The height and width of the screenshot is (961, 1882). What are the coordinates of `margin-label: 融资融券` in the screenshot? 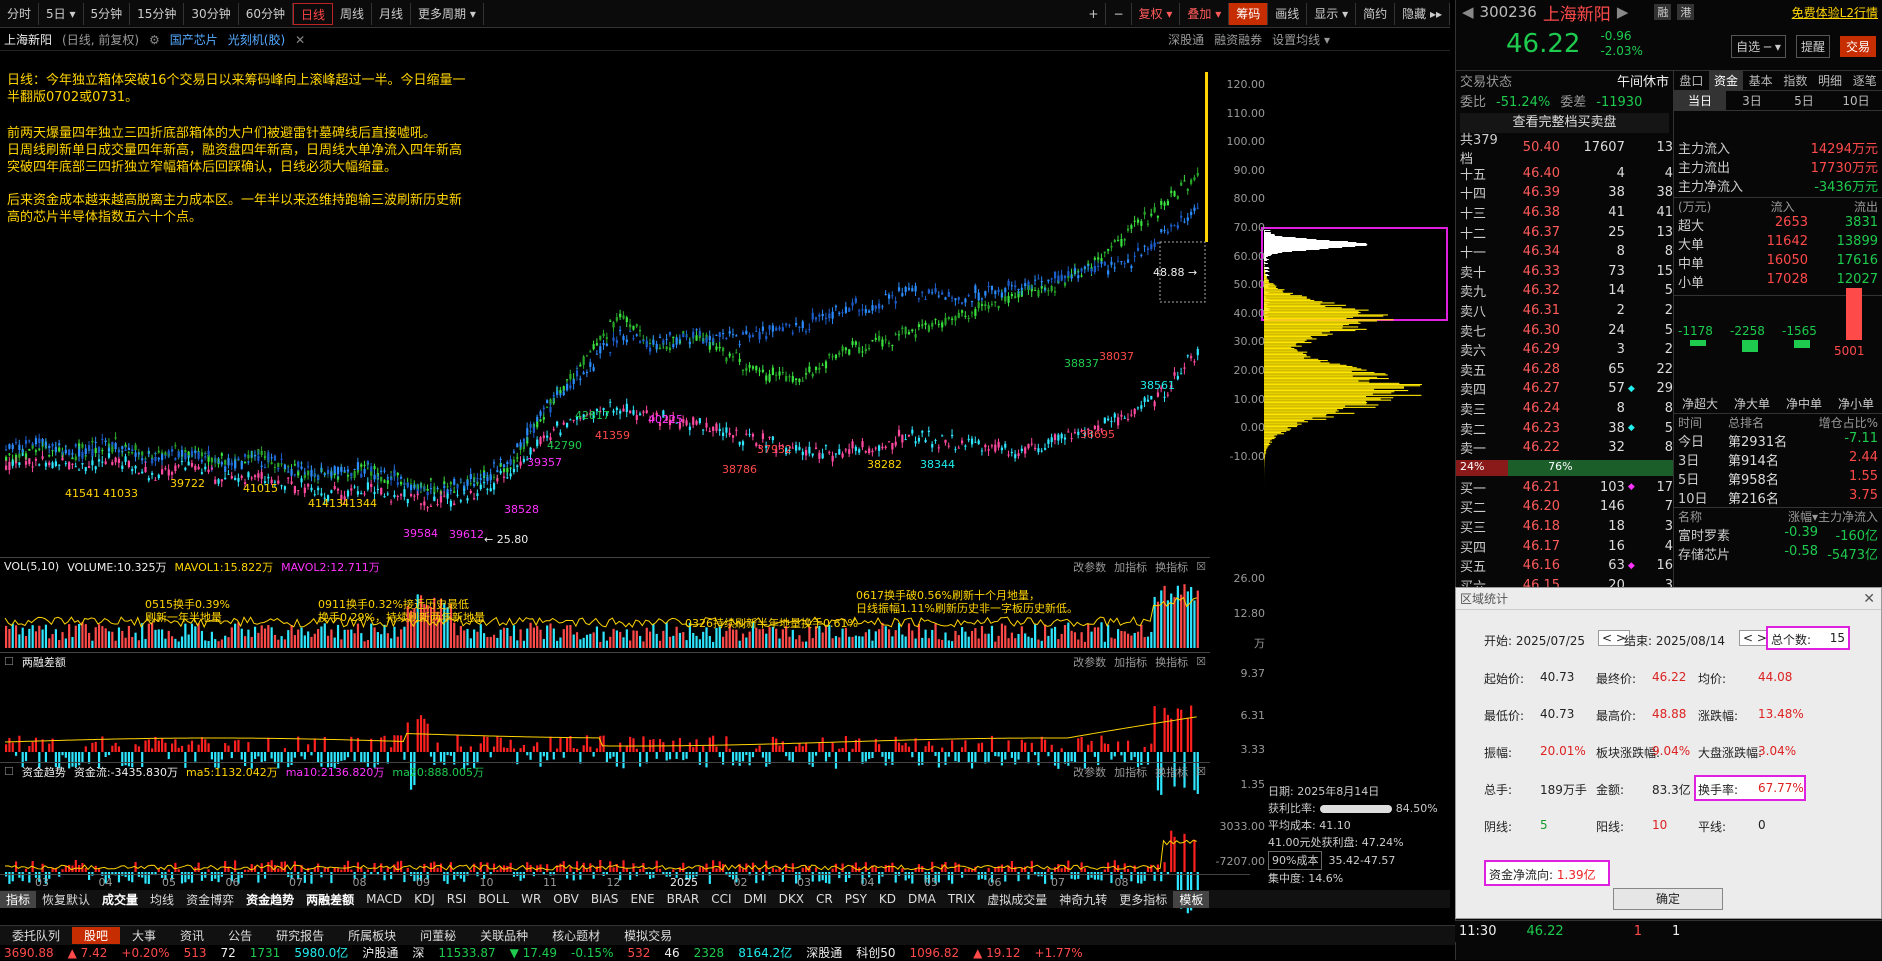 It's located at (1238, 39).